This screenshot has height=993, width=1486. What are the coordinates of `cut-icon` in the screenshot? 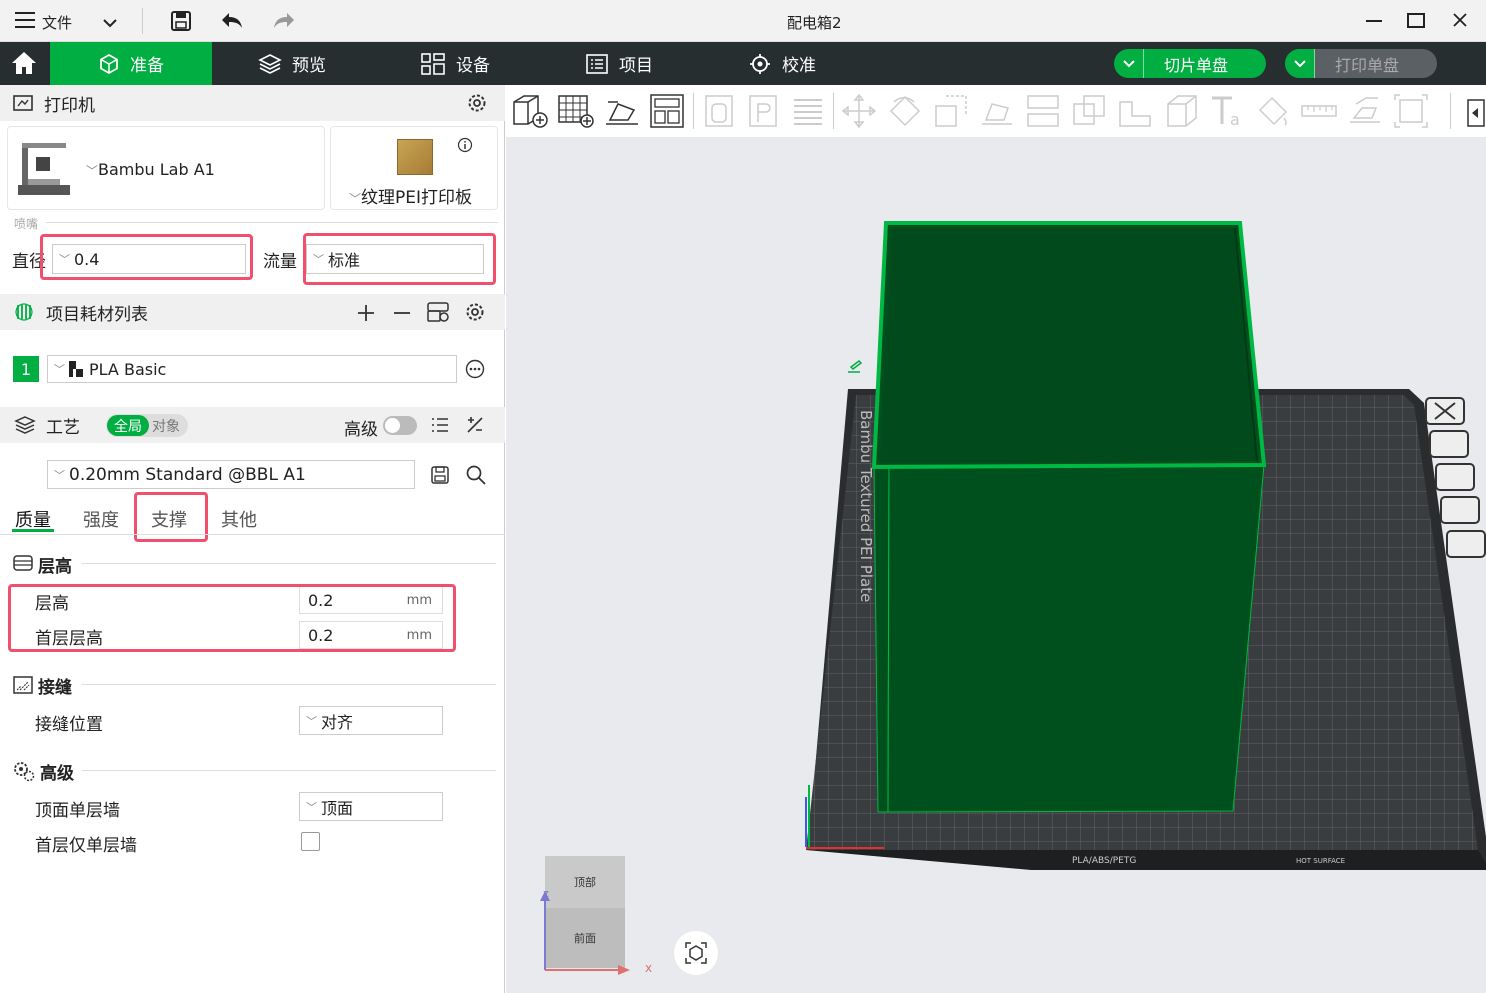 It's located at (1043, 111).